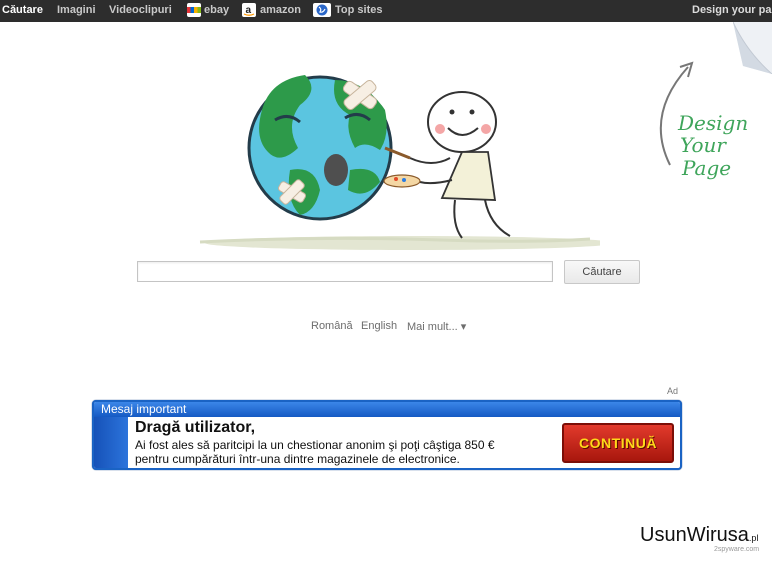 This screenshot has width=772, height=561. I want to click on search-input, so click(345, 271).